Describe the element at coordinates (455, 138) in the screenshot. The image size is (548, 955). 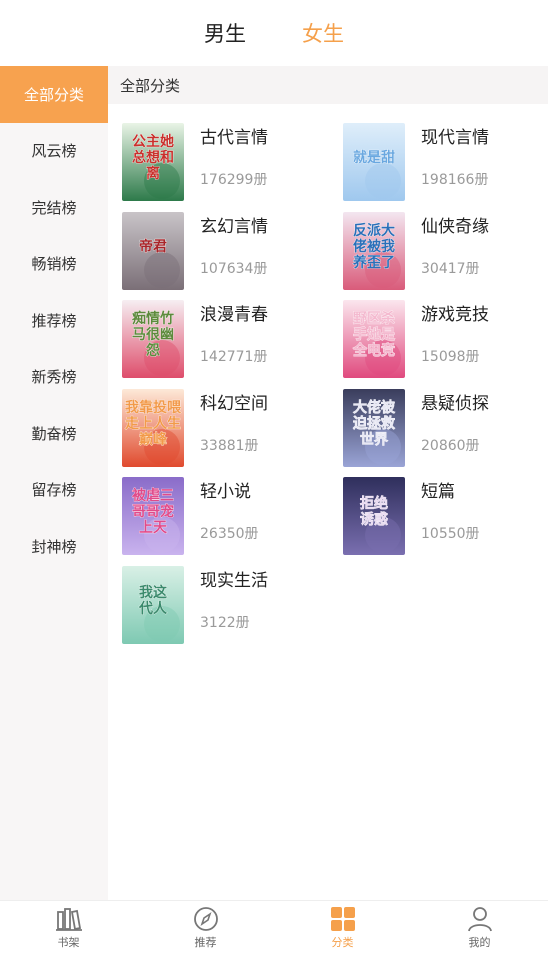
I see `category-name: 现代言情` at that location.